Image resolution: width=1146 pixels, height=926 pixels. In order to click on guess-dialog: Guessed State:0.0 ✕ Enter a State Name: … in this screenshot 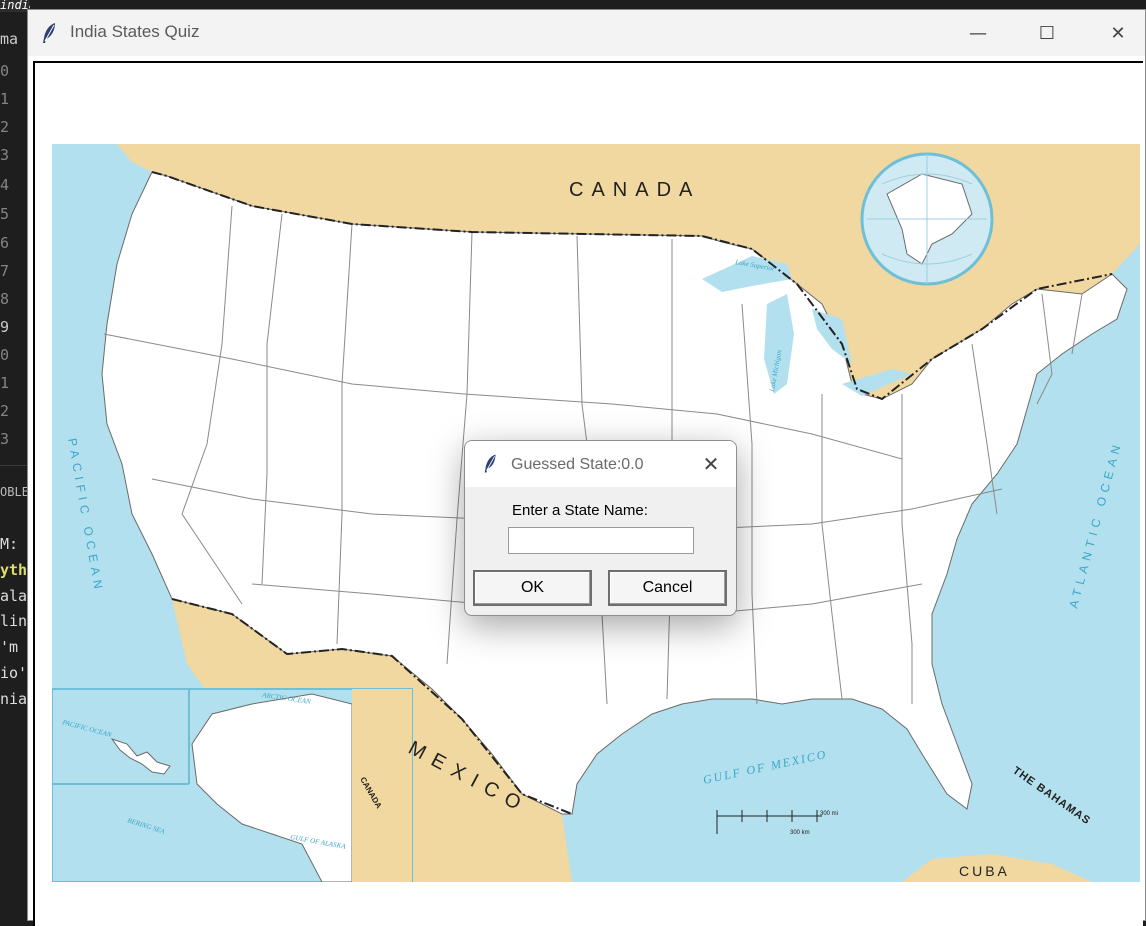, I will do `click(600, 528)`.